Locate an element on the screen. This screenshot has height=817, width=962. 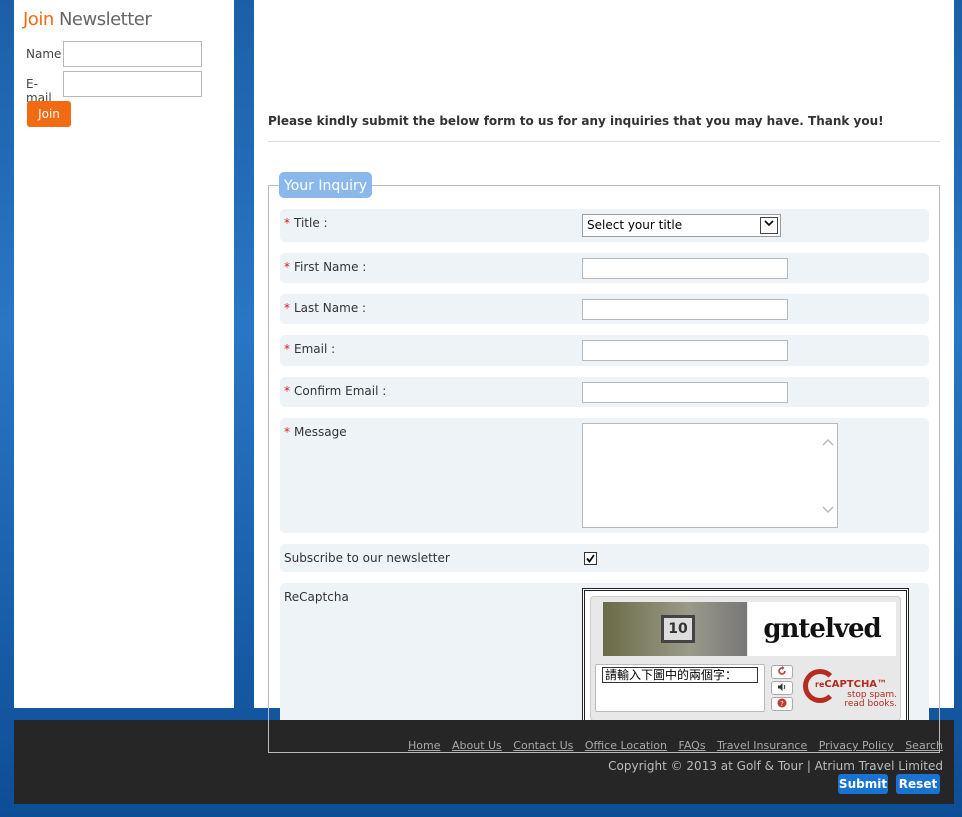
first-name-label: * First Name : is located at coordinates (325, 267).